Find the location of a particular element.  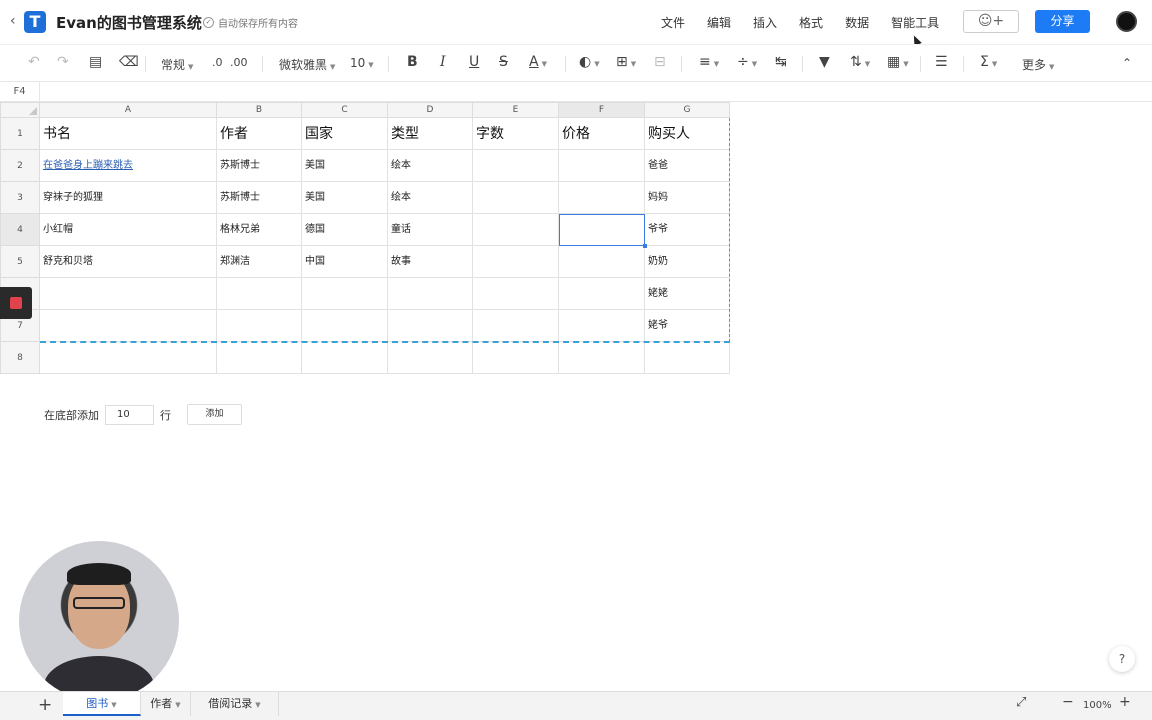

cell-c3: 美国 is located at coordinates (345, 198).